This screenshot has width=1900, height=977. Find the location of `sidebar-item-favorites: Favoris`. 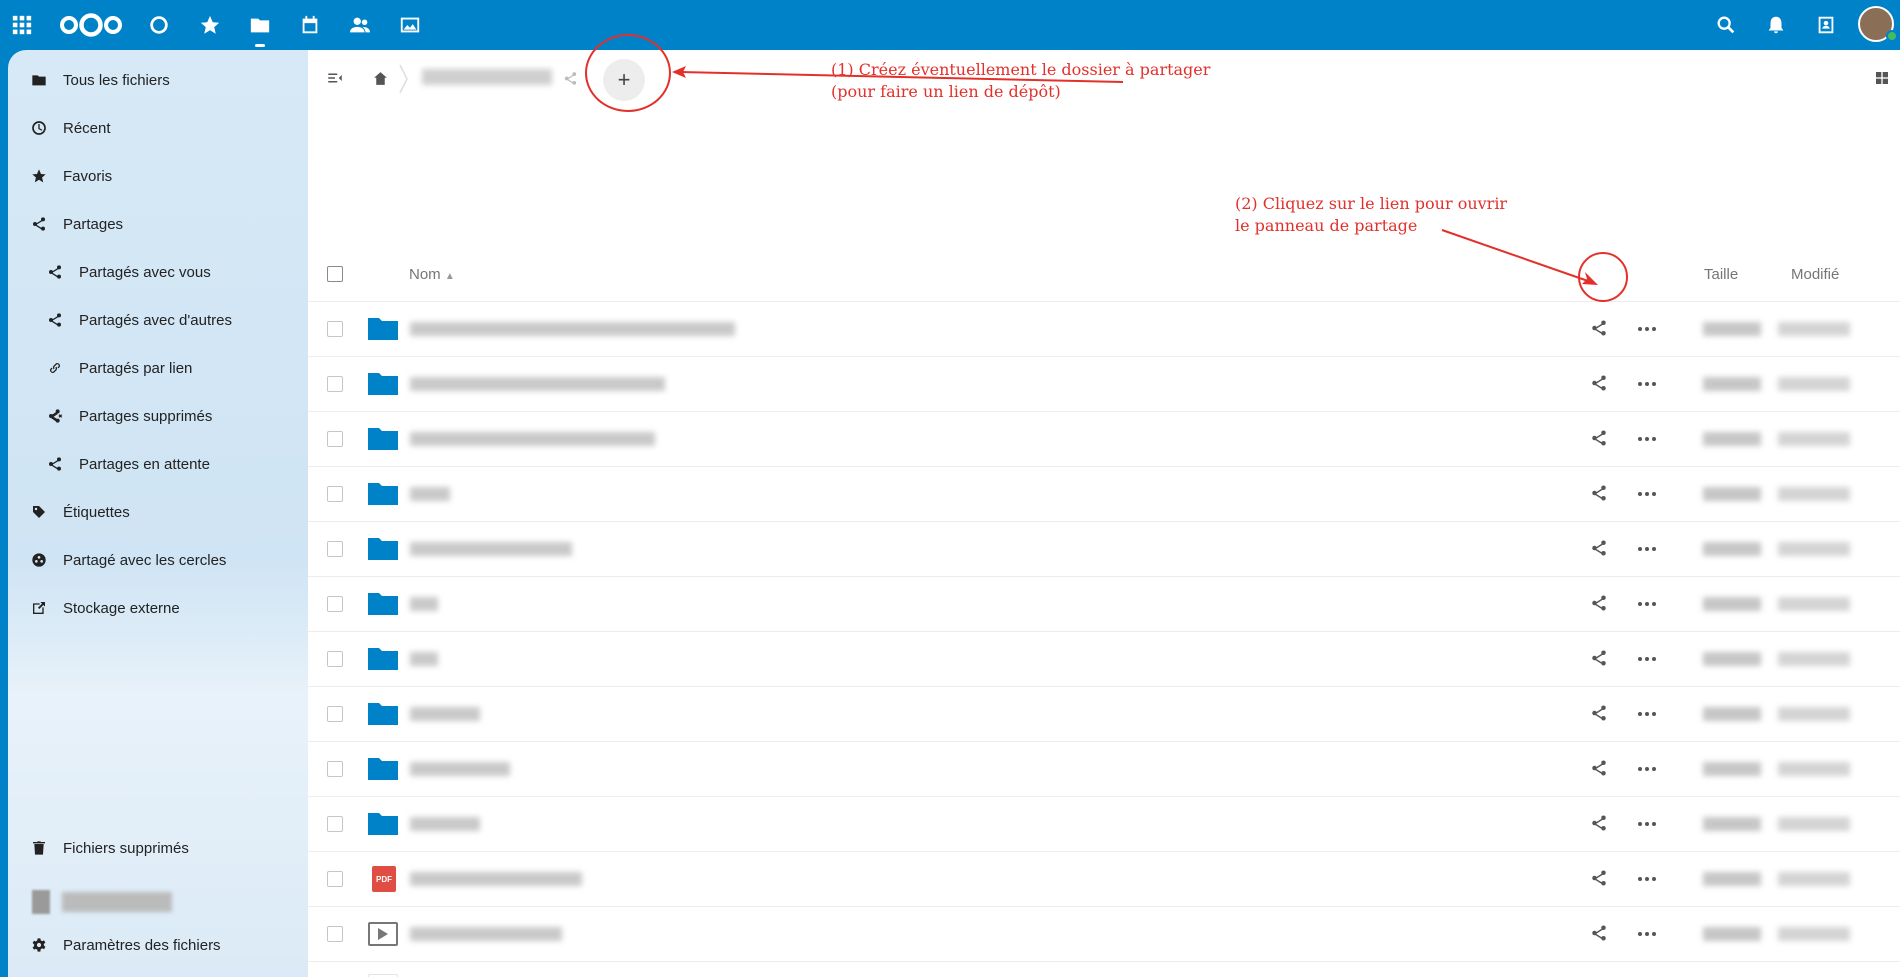

sidebar-item-favorites: Favoris is located at coordinates (158, 176).